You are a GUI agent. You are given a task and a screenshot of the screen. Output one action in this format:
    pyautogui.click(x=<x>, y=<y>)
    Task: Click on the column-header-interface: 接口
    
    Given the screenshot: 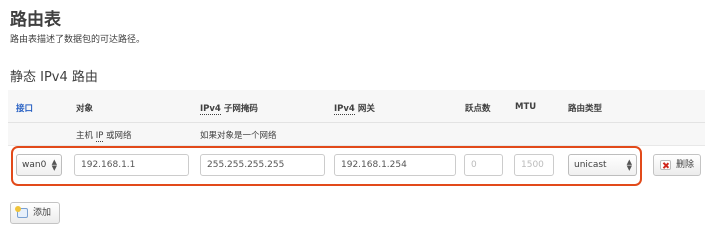 What is the action you would take?
    pyautogui.click(x=24, y=108)
    